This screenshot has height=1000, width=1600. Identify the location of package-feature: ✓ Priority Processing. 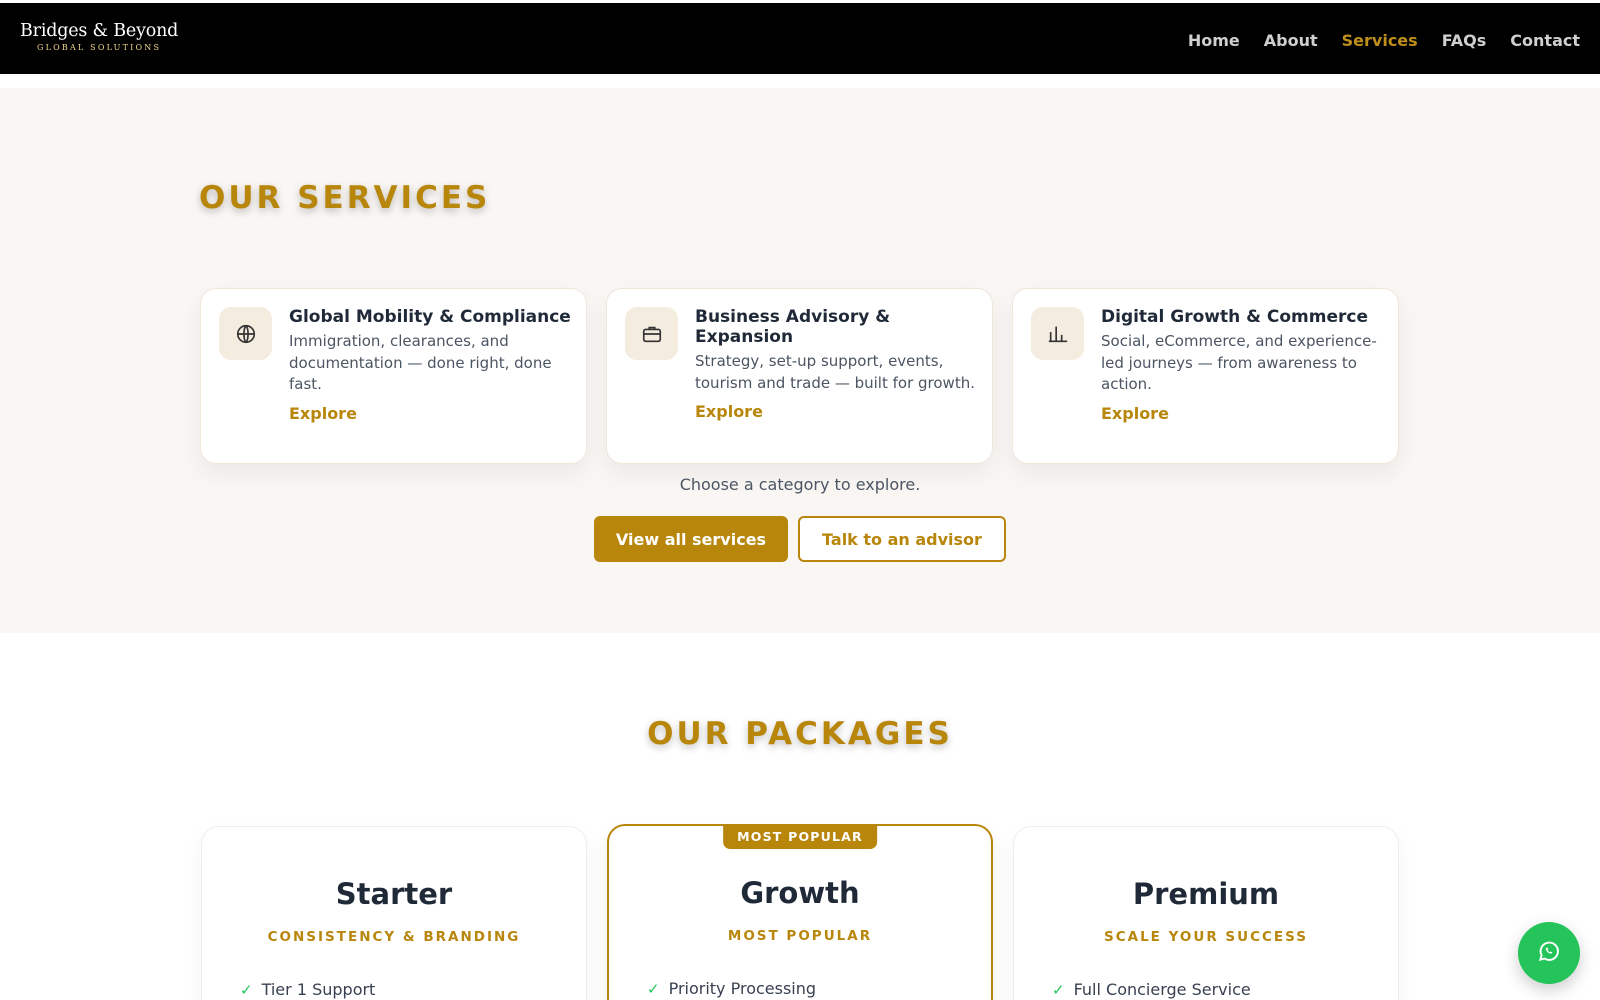
(731, 988).